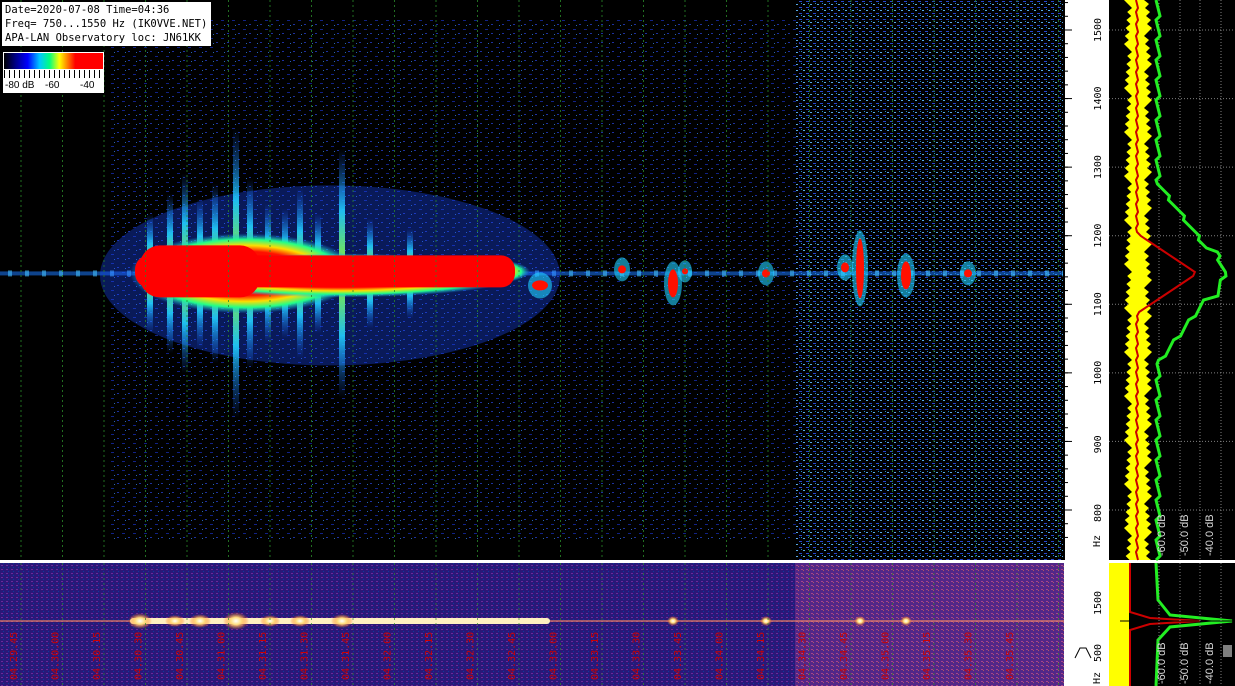 The image size is (1235, 686). Describe the element at coordinates (1098, 30) in the screenshot. I see `frequency-tick-label: 1500` at that location.